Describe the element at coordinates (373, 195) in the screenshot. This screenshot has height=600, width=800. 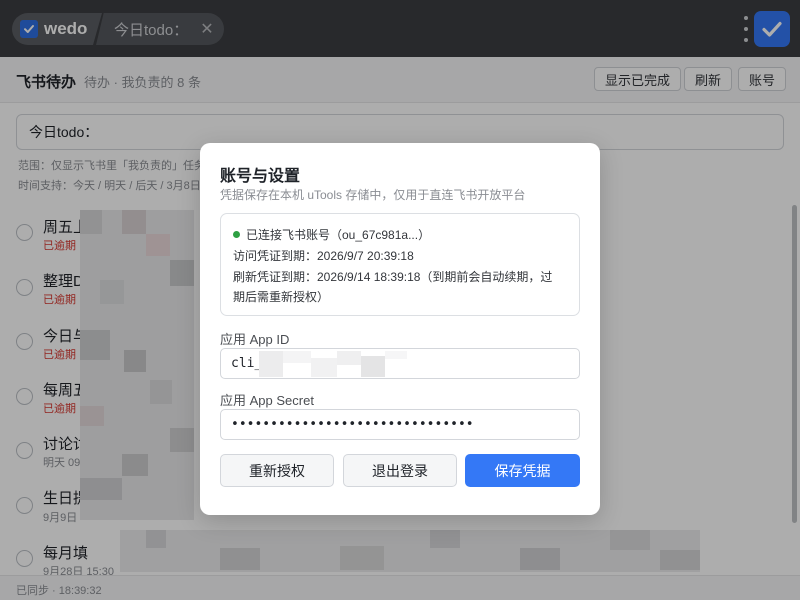
I see `dialog-description: 凭据保存在本机 uTools 存储中，仅用于直连飞书开放平台` at that location.